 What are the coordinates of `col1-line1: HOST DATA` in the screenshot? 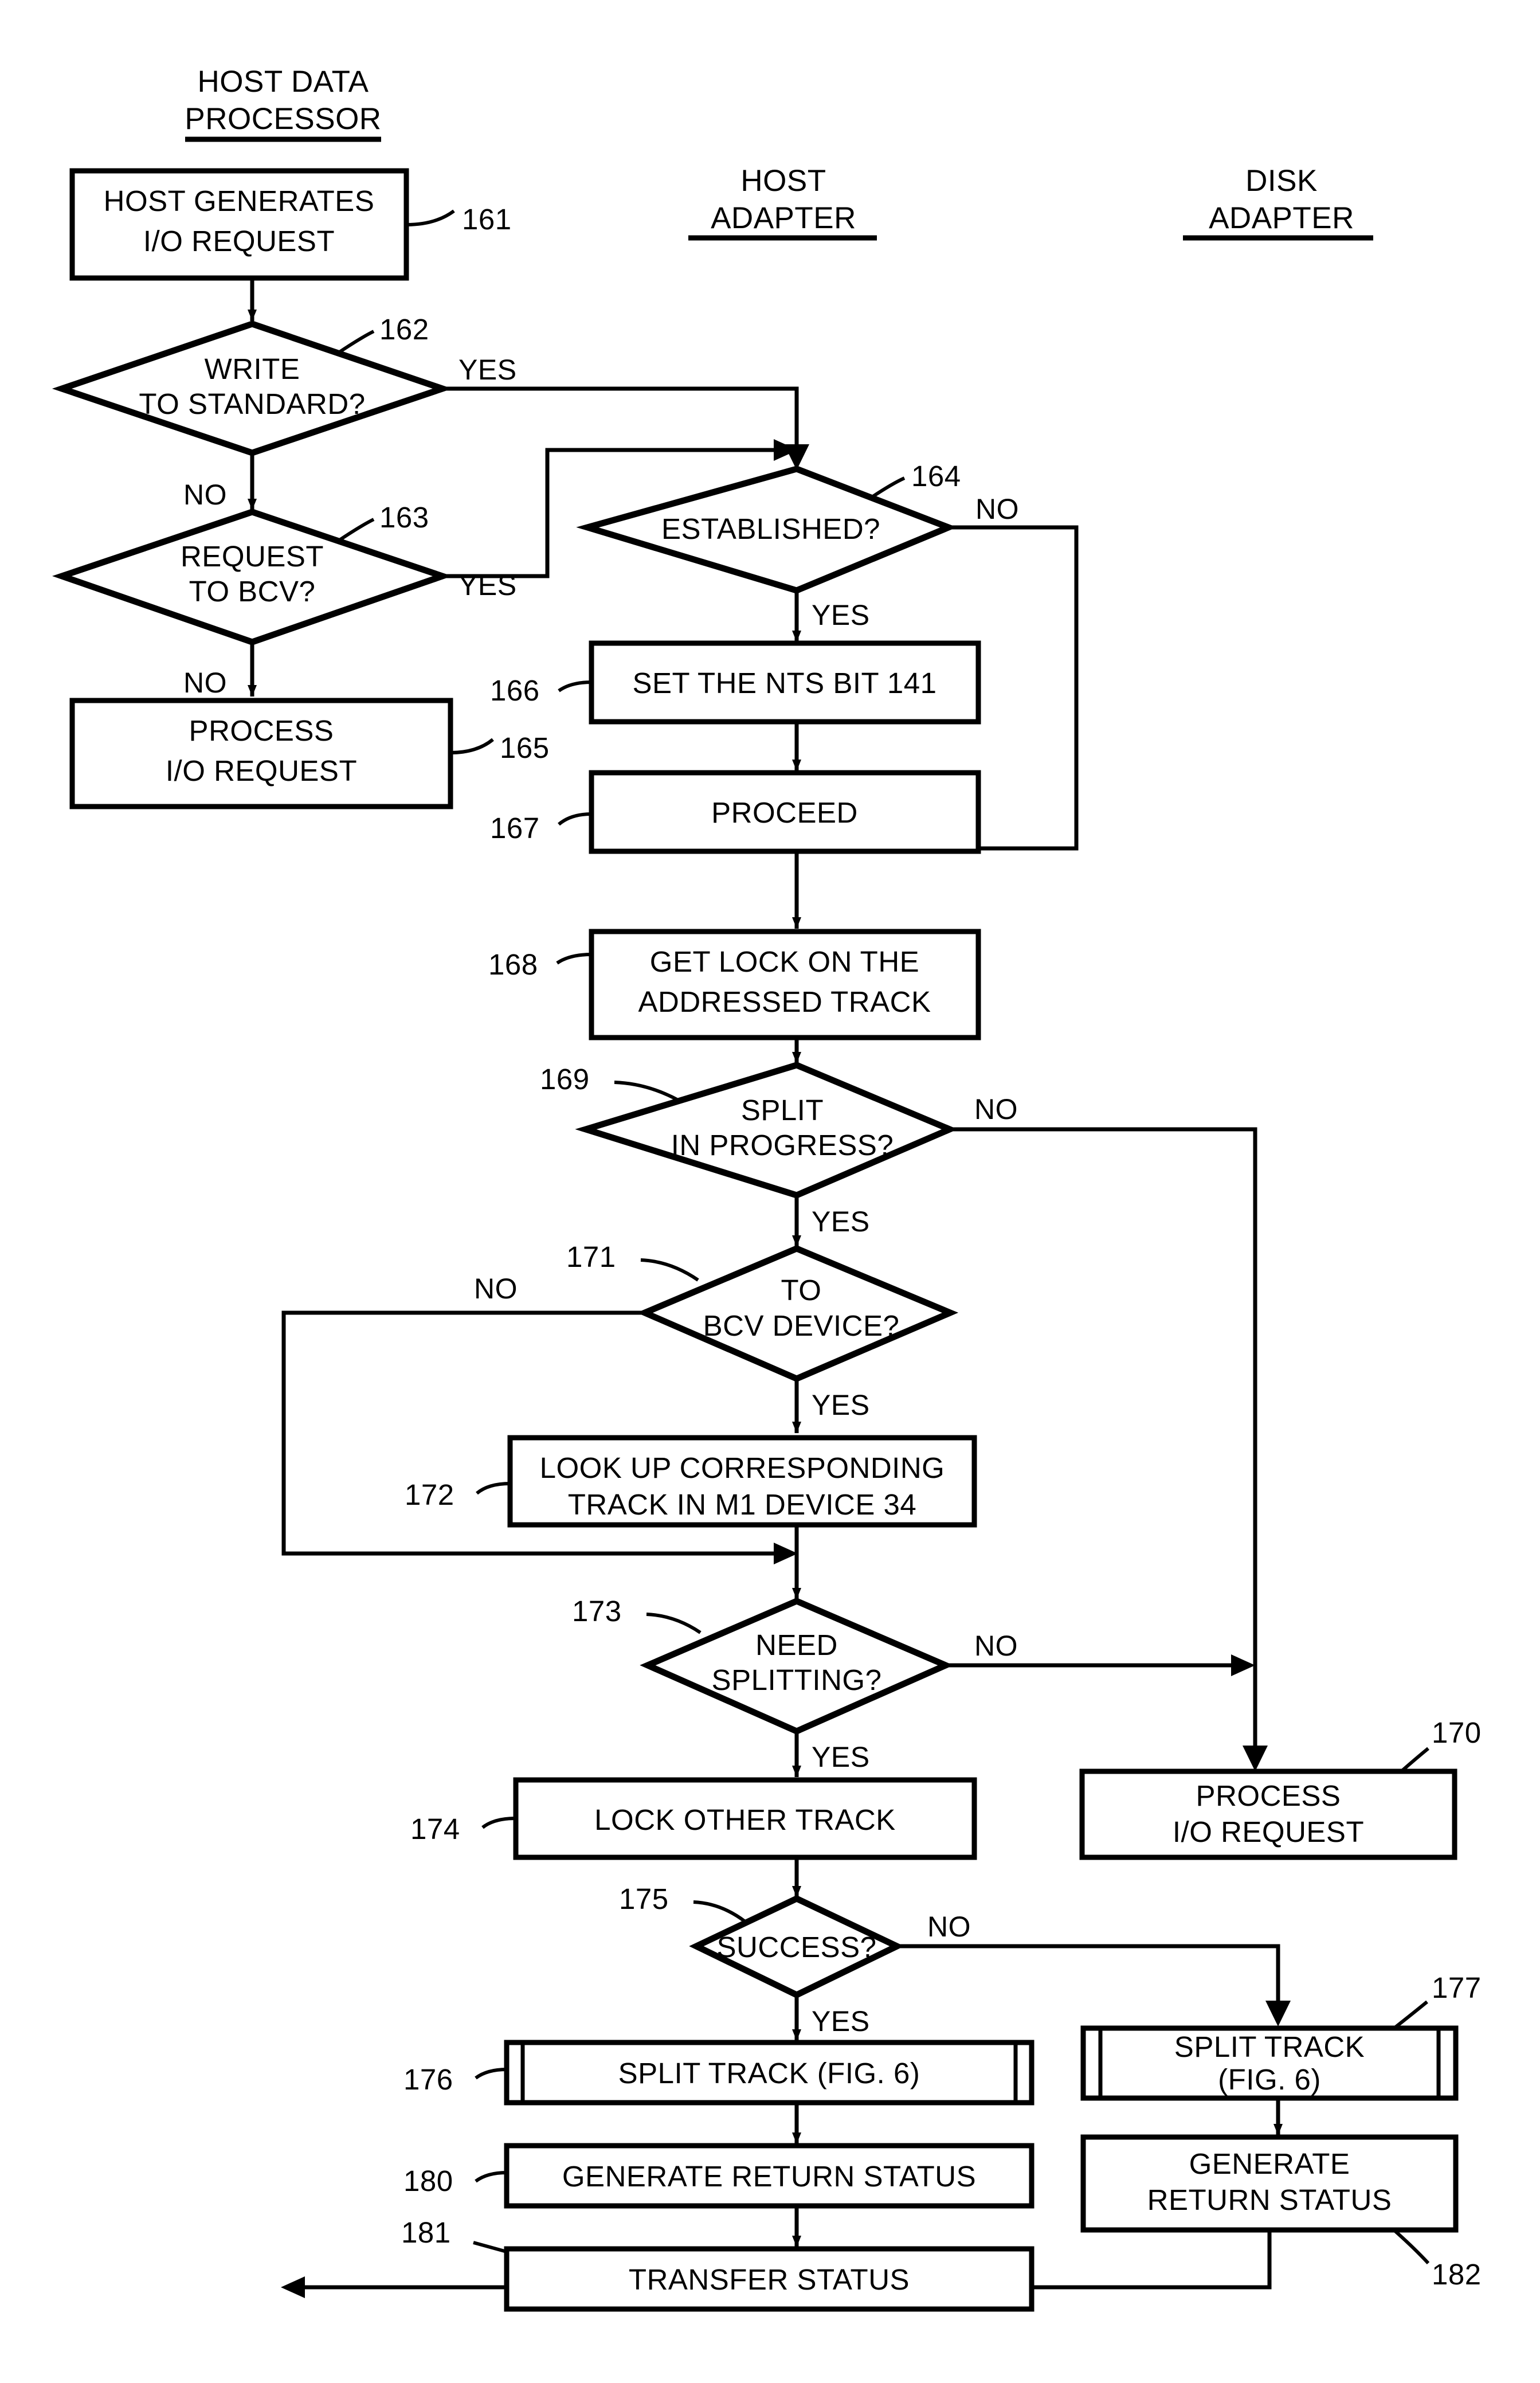 It's located at (283, 82).